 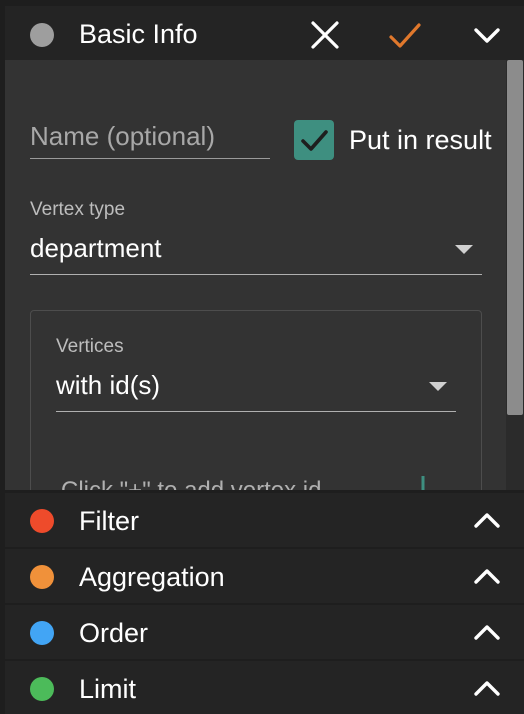 What do you see at coordinates (42, 689) in the screenshot?
I see `limit-dot` at bounding box center [42, 689].